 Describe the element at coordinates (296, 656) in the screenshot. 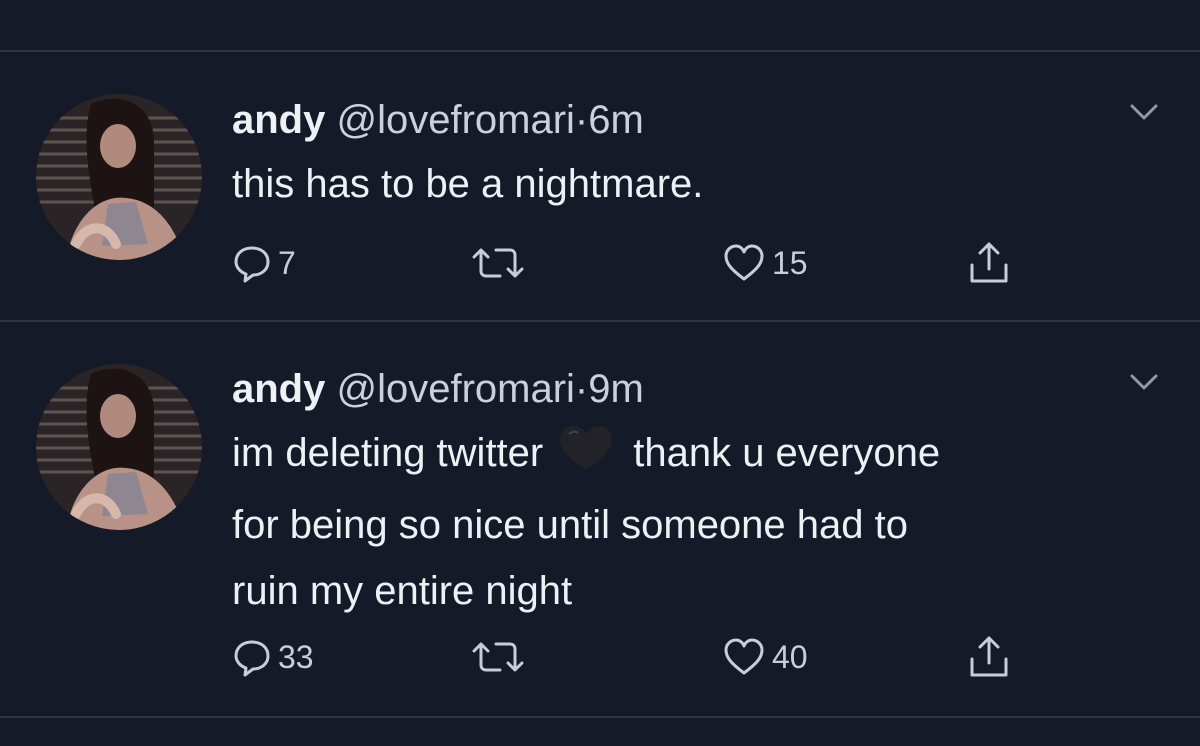

I see `reply-count: 33` at that location.